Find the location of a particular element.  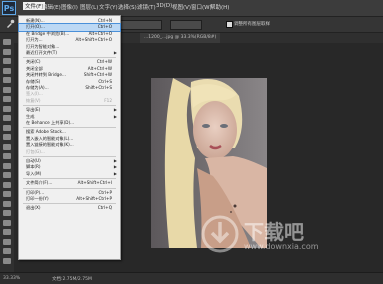

sample-all-layers-label: 调整所有图层取样 is located at coordinates (252, 24).